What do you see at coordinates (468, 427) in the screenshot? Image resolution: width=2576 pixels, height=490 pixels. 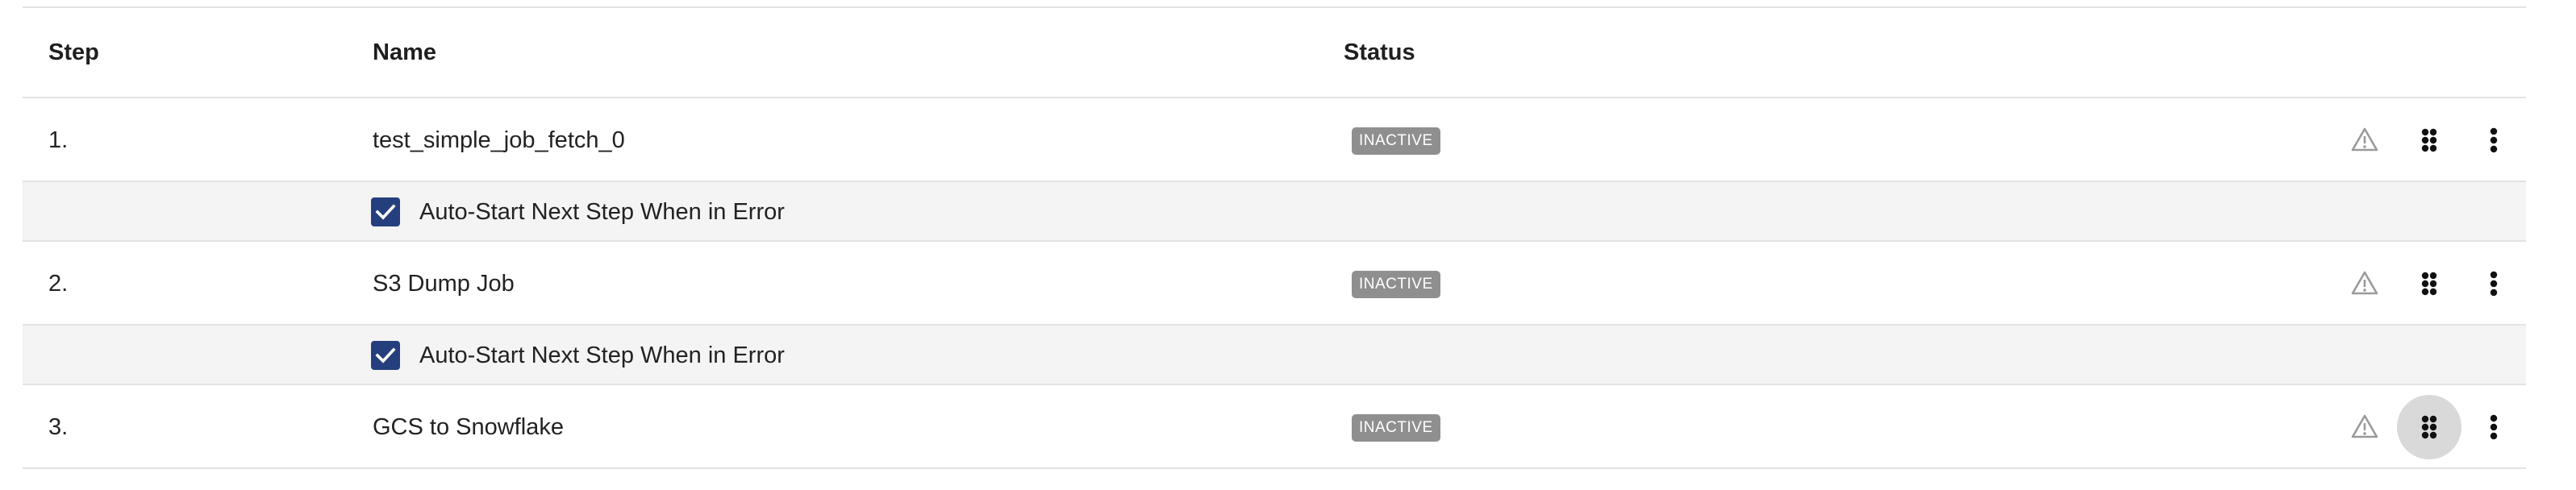 I see `job-name: GCS to Snowflake` at bounding box center [468, 427].